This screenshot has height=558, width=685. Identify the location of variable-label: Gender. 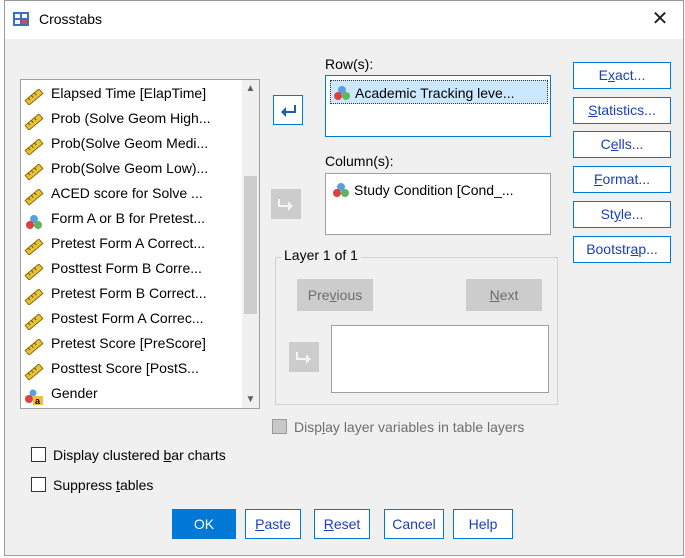
(74, 393).